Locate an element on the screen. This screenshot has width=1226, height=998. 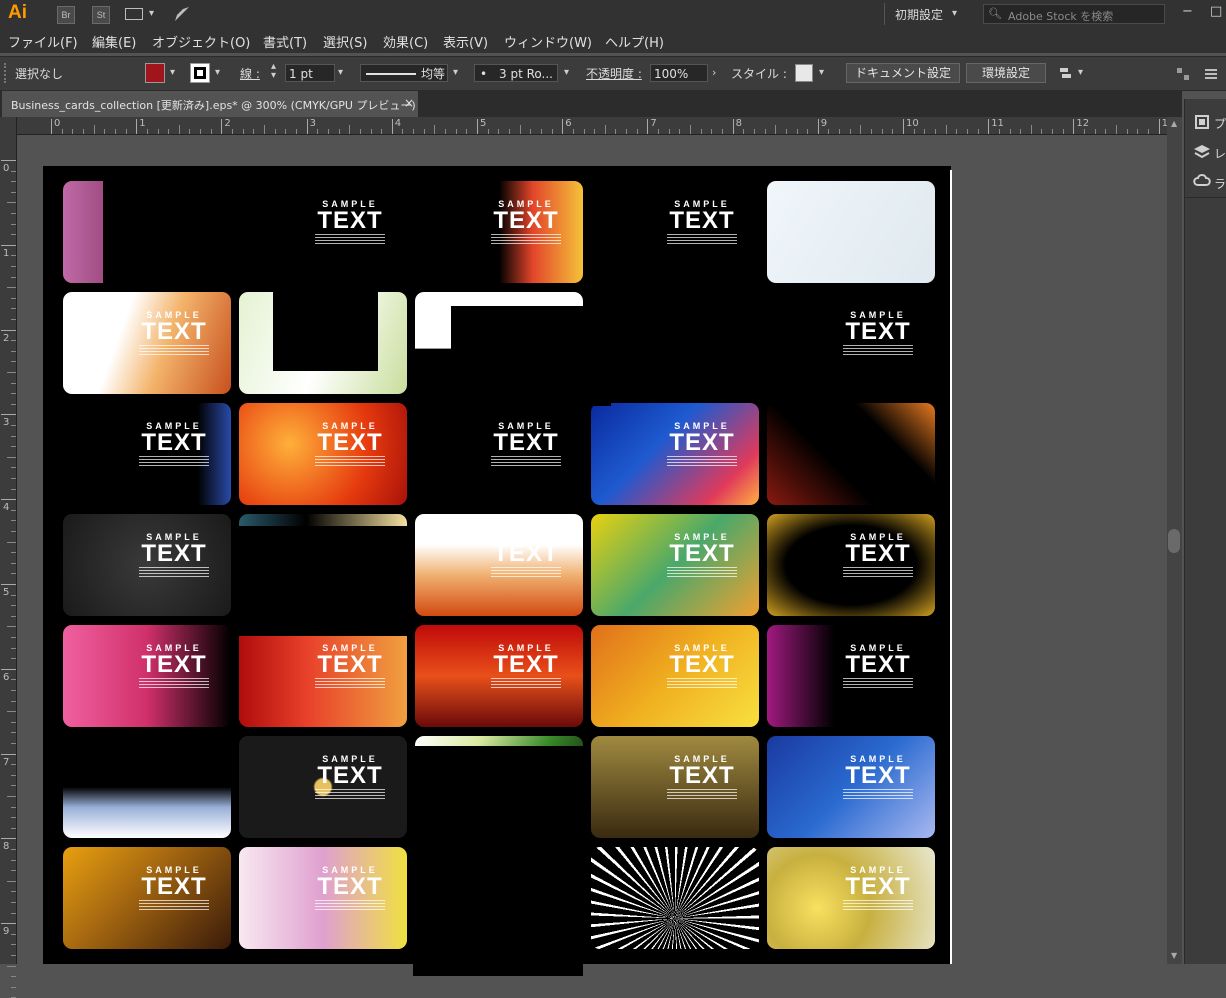
document-setup-button: ドキュメント設定 is located at coordinates (903, 73).